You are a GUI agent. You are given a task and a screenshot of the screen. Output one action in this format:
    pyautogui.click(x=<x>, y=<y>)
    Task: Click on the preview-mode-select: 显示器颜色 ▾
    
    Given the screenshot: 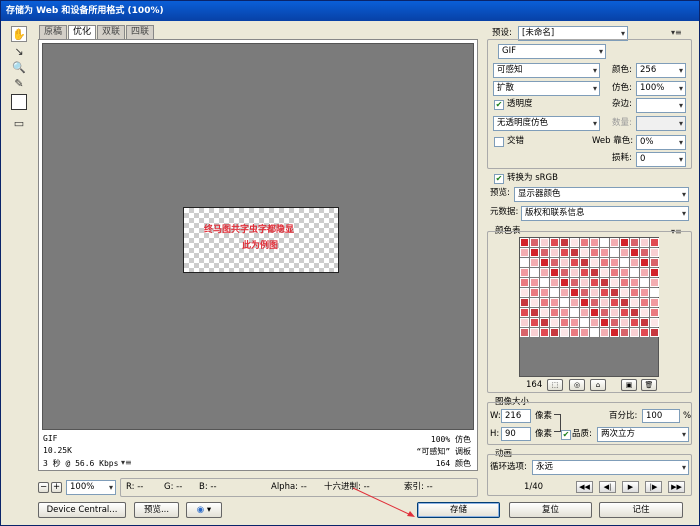 What is the action you would take?
    pyautogui.click(x=601, y=194)
    